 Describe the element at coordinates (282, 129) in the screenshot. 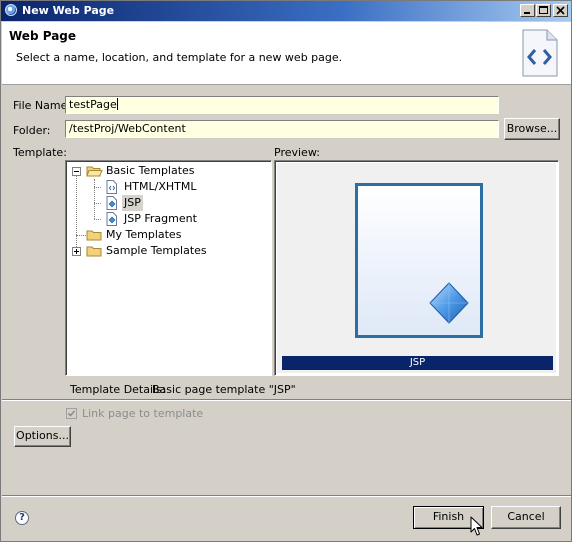

I see `folder-input: /testProj/WebContent` at that location.